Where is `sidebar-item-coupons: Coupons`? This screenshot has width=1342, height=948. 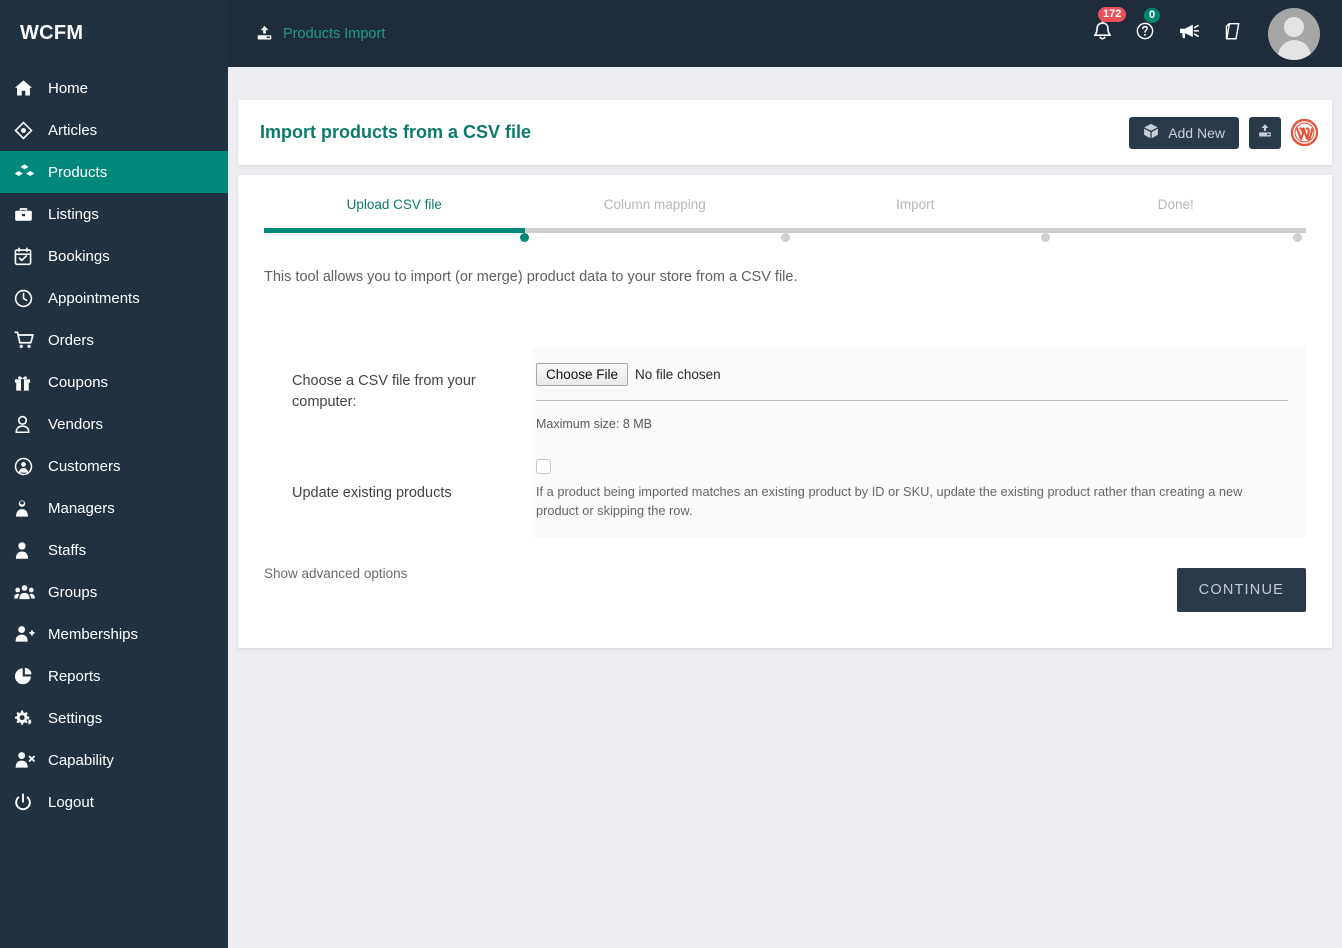
sidebar-item-coupons: Coupons is located at coordinates (114, 382).